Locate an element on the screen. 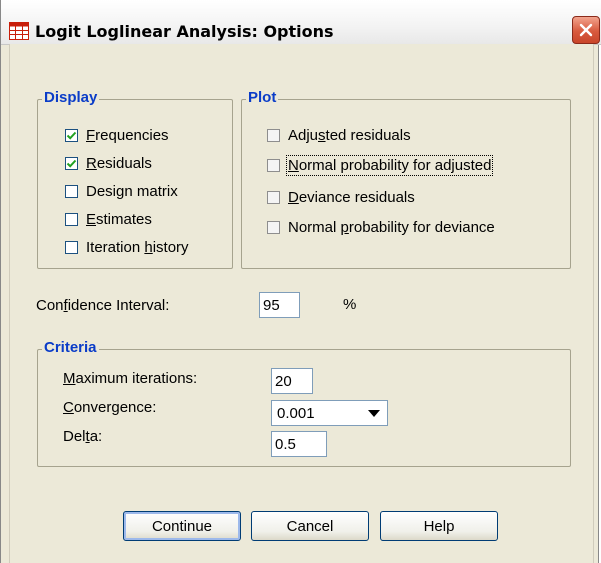  design-matrix-label: Design matrix is located at coordinates (132, 191).